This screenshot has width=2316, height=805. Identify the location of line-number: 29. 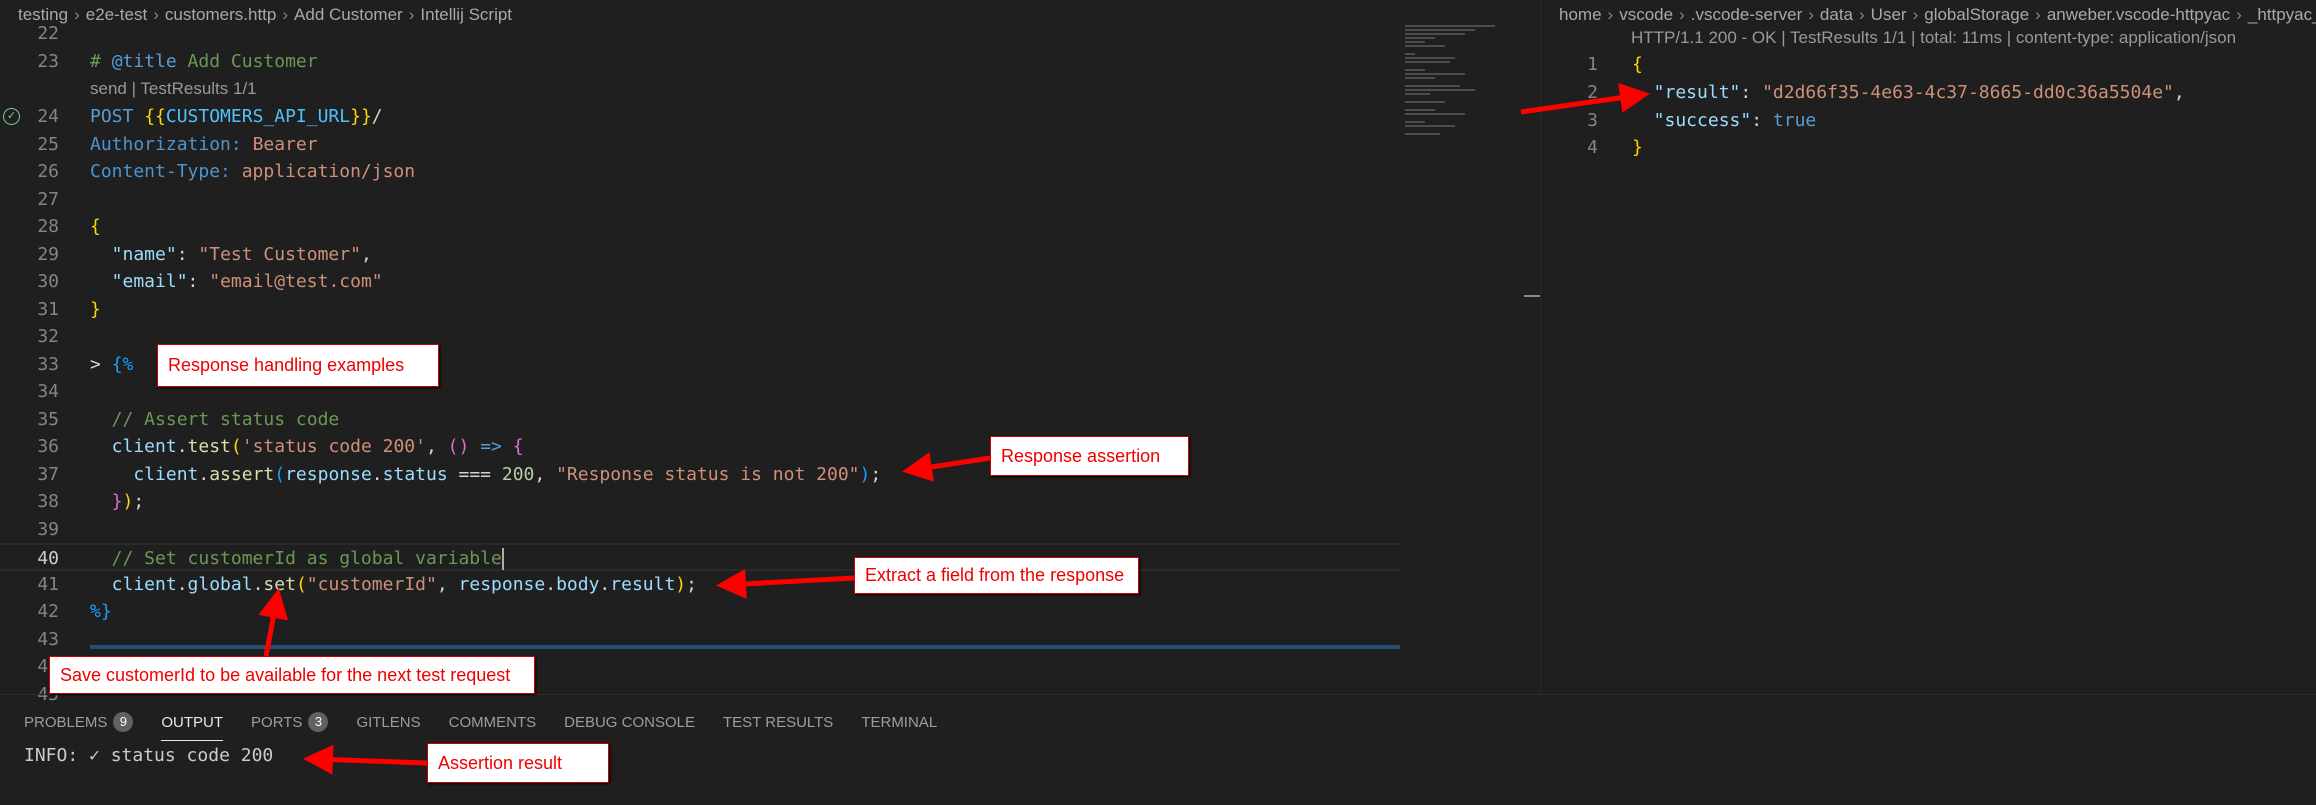
(48, 254).